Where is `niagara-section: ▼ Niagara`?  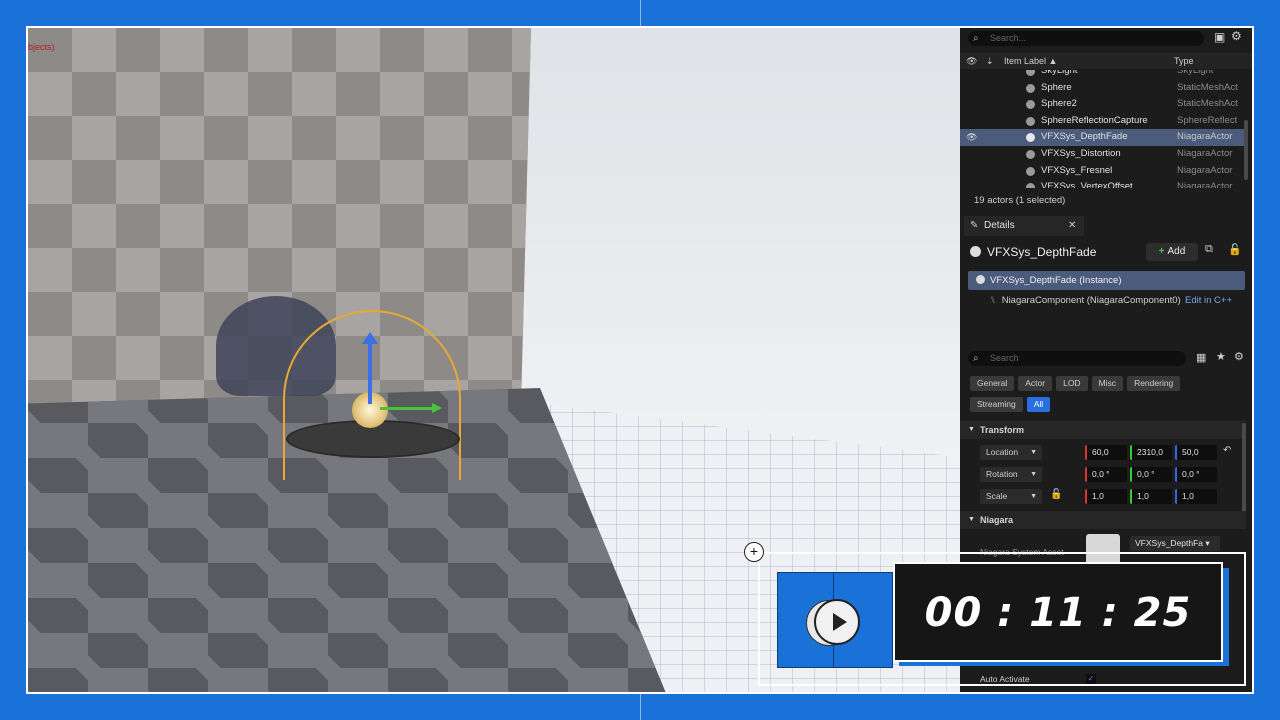 niagara-section: ▼ Niagara is located at coordinates (1103, 520).